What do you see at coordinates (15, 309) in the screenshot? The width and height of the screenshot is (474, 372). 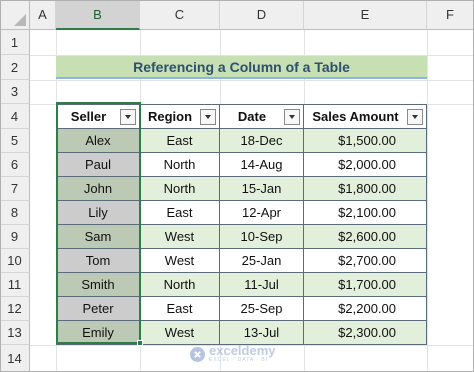 I see `row-header: 12` at bounding box center [15, 309].